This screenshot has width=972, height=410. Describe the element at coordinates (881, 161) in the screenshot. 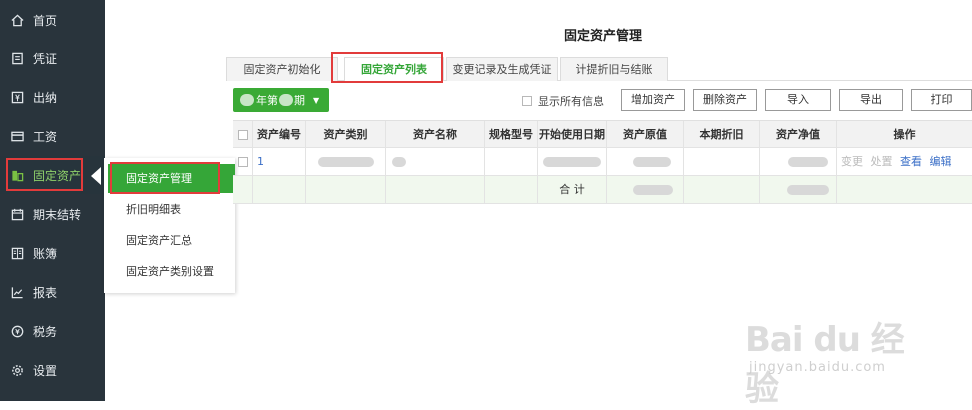

I see `dispose-action: 处置` at that location.